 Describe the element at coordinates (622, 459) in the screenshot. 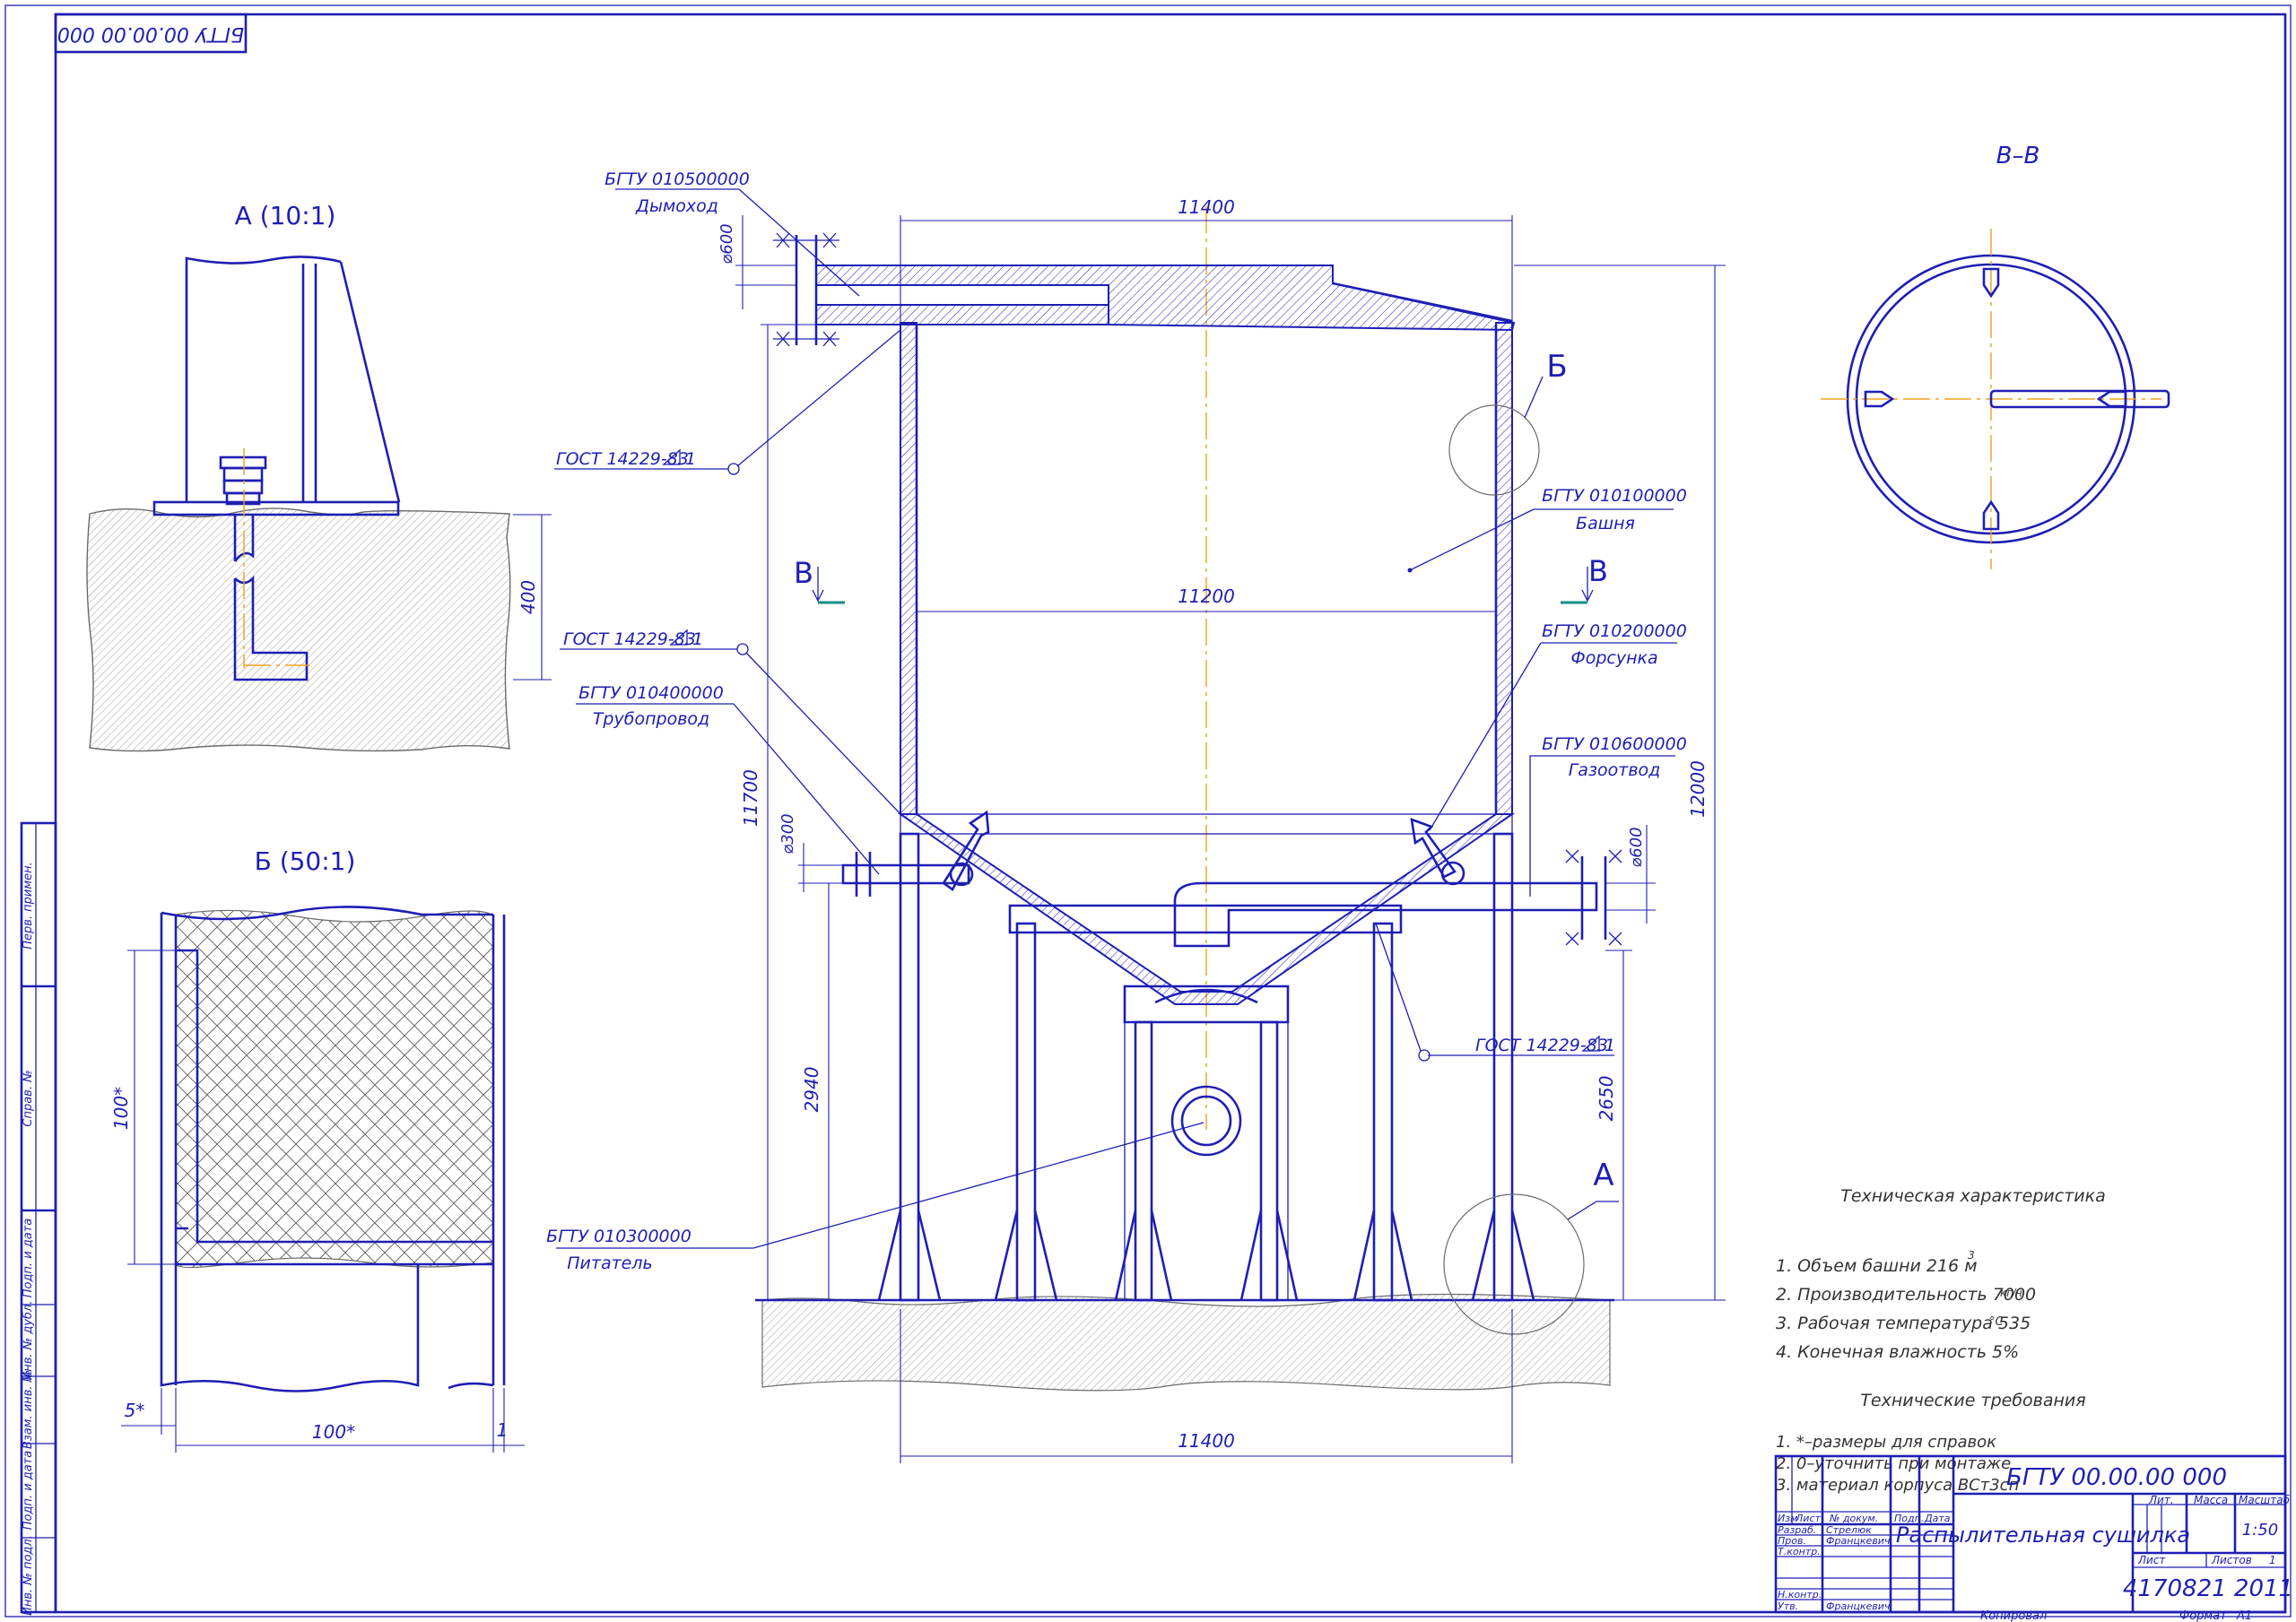

I see `gost1-label: ГОСТ 14229-83` at that location.